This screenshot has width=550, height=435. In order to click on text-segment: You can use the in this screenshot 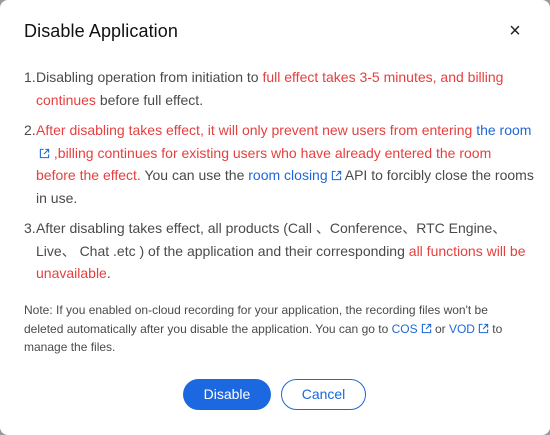, I will do `click(194, 175)`.